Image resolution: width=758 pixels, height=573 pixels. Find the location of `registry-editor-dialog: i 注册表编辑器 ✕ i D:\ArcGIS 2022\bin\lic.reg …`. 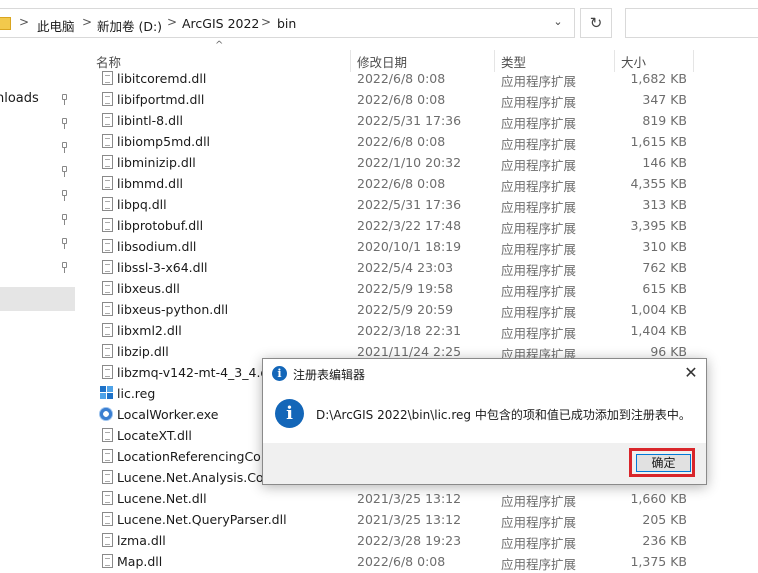

registry-editor-dialog: i 注册表编辑器 ✕ i D:\ArcGIS 2022\bin\lic.reg … is located at coordinates (484, 421).